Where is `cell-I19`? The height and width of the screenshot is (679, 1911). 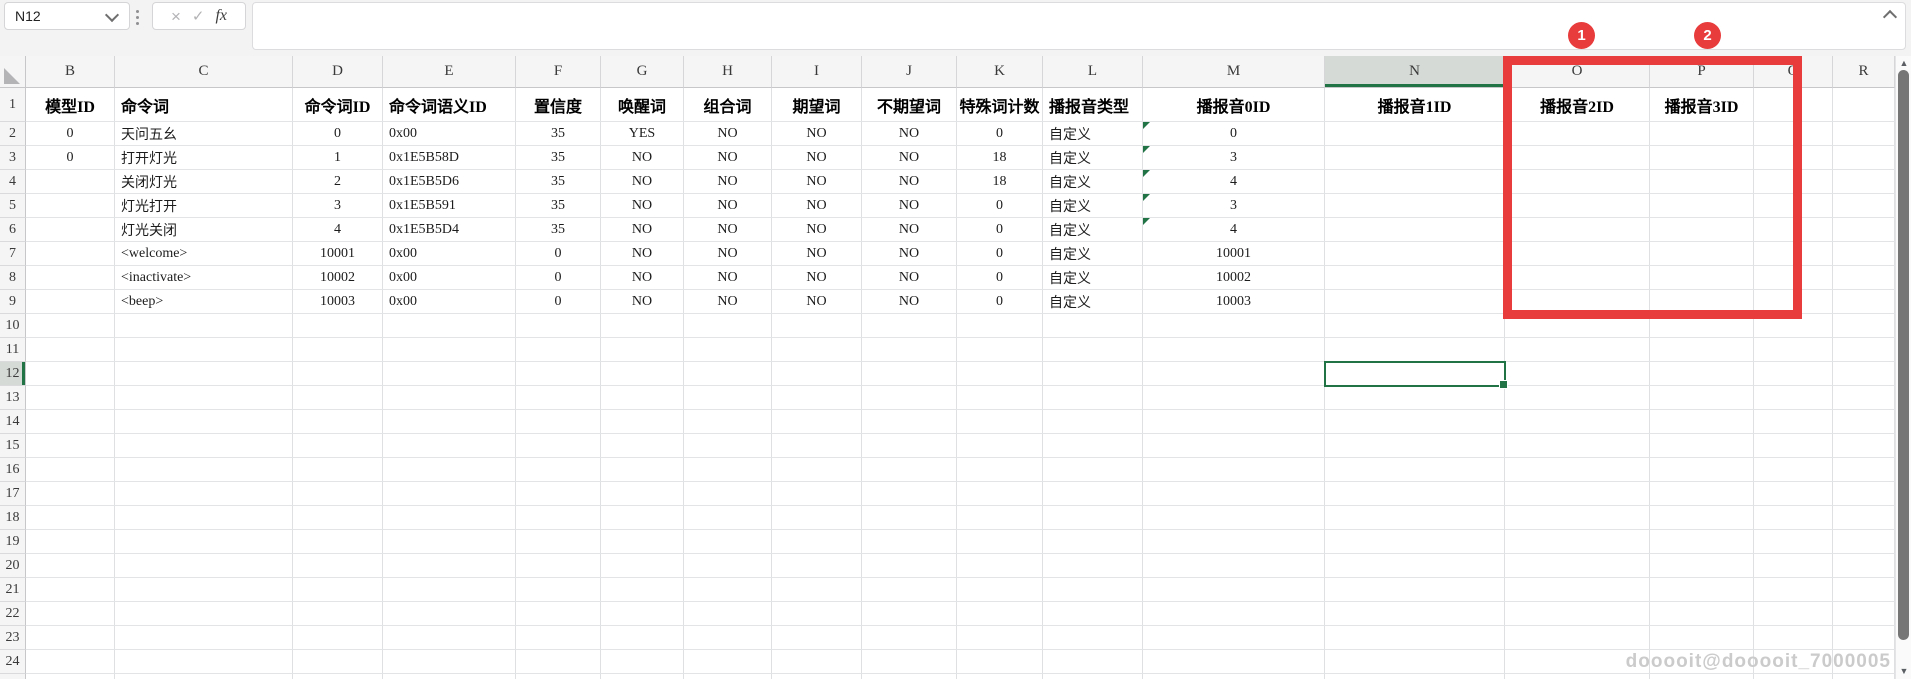
cell-I19 is located at coordinates (817, 542).